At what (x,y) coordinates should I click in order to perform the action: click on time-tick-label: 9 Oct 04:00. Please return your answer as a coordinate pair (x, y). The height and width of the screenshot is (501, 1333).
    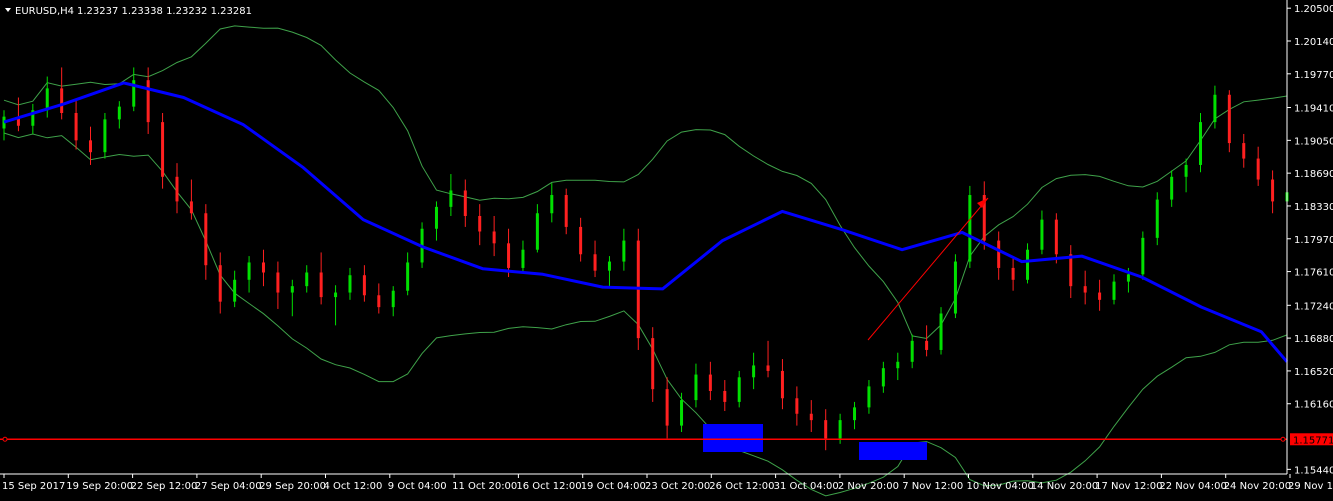
    Looking at the image, I should click on (417, 486).